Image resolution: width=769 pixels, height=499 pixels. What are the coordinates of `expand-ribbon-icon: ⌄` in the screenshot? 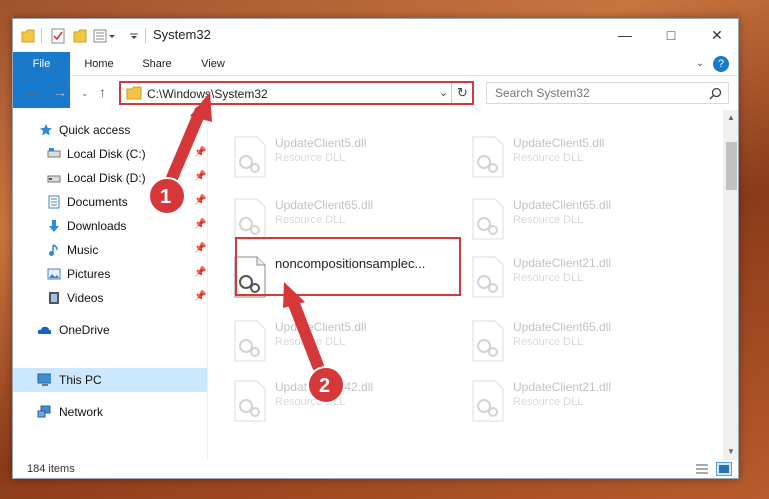 It's located at (700, 64).